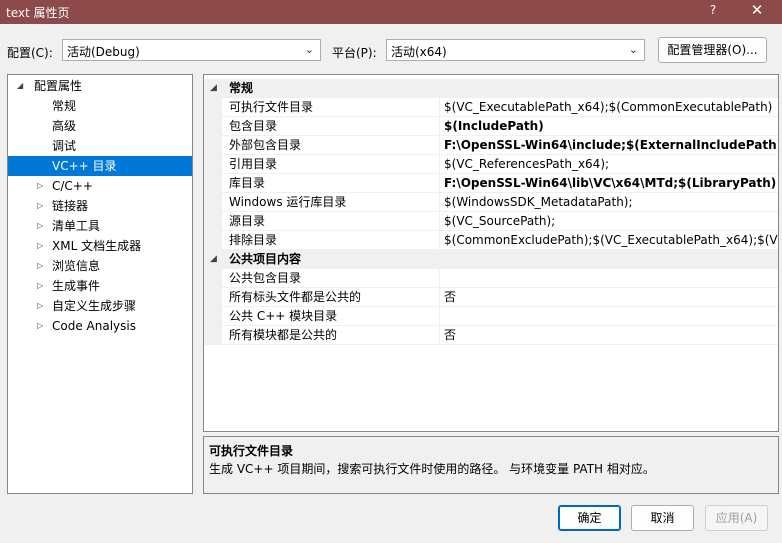  I want to click on grid-row: 所有标头文件都是公共的 否, so click(491, 297).